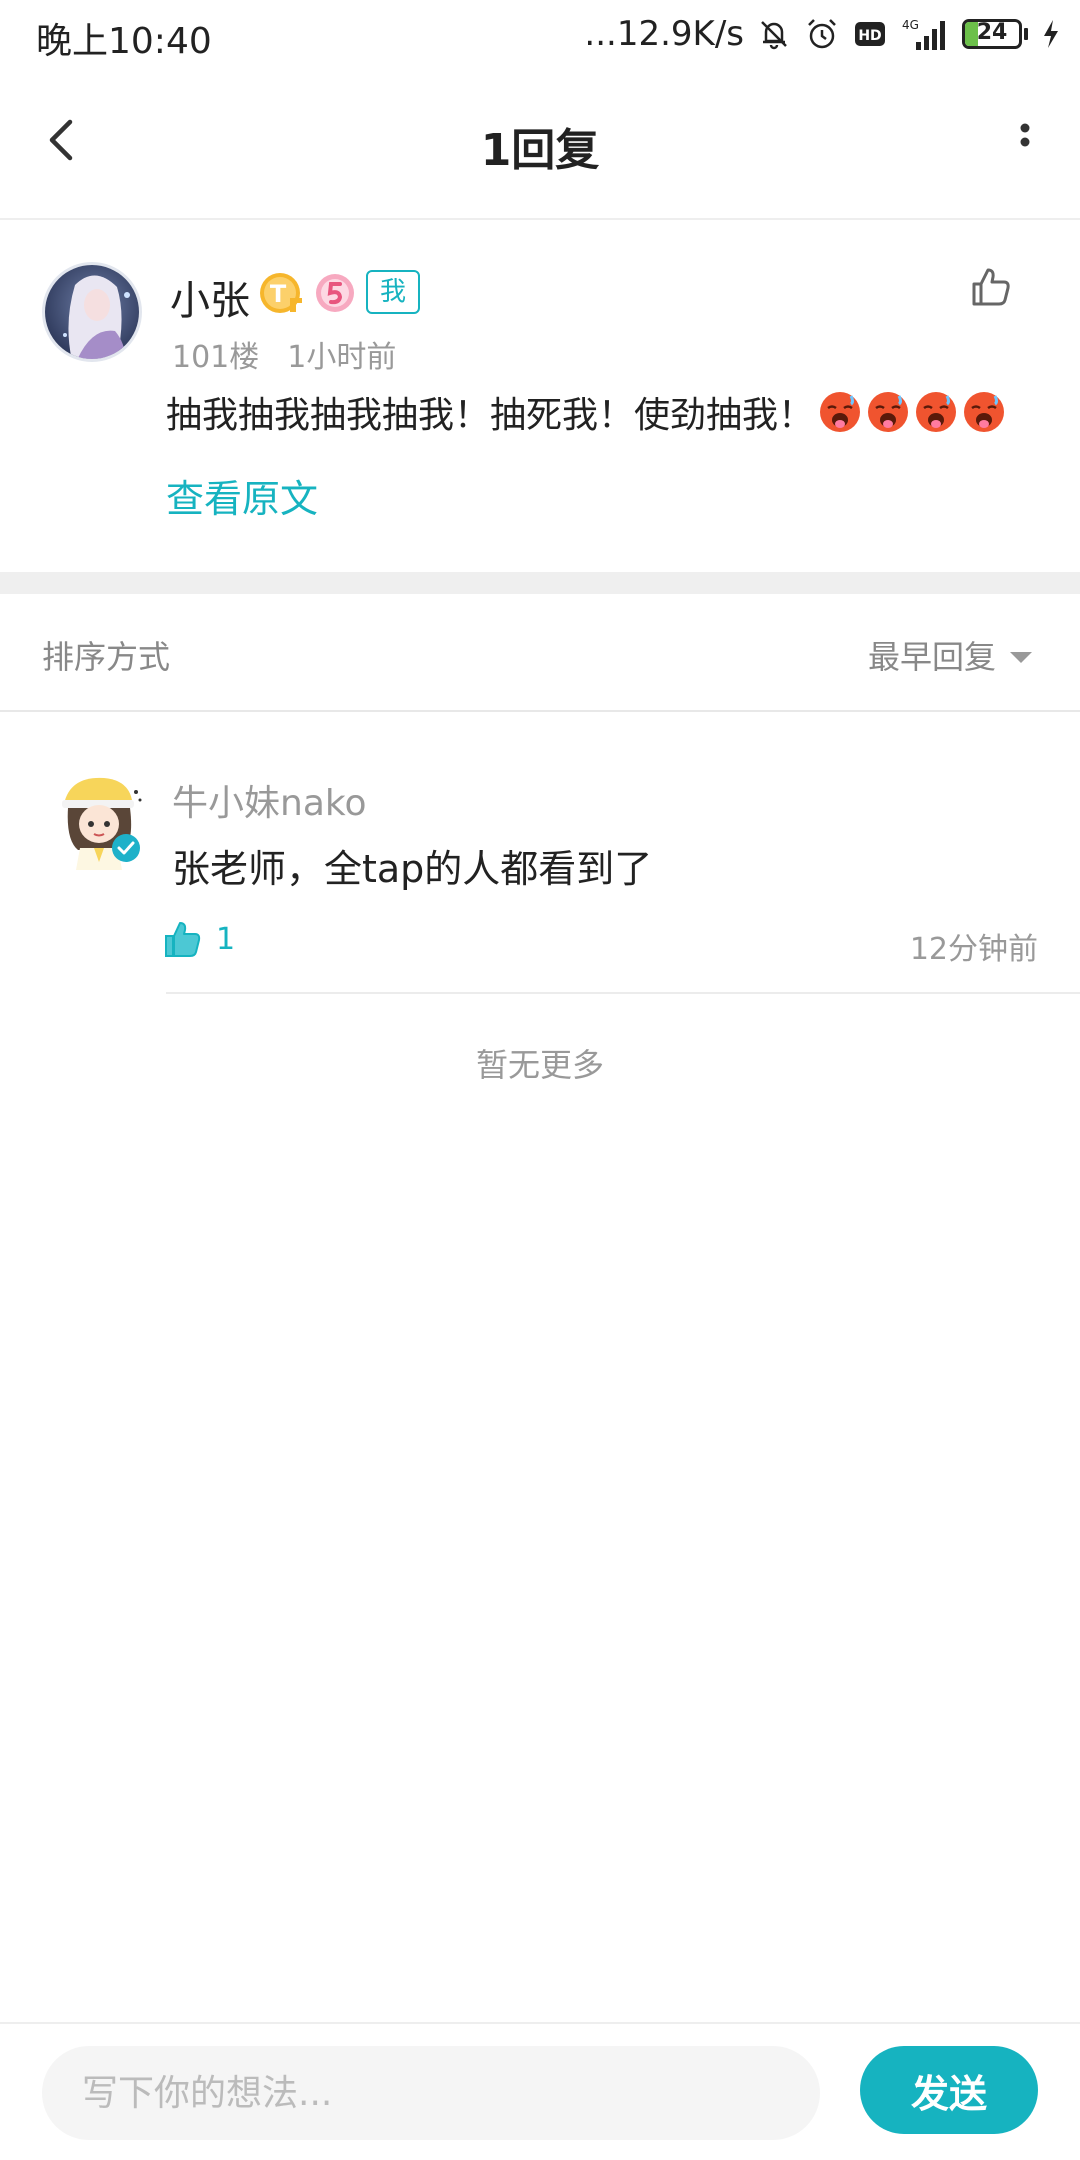 The image size is (1080, 2160). I want to click on network-type: 4G, so click(910, 25).